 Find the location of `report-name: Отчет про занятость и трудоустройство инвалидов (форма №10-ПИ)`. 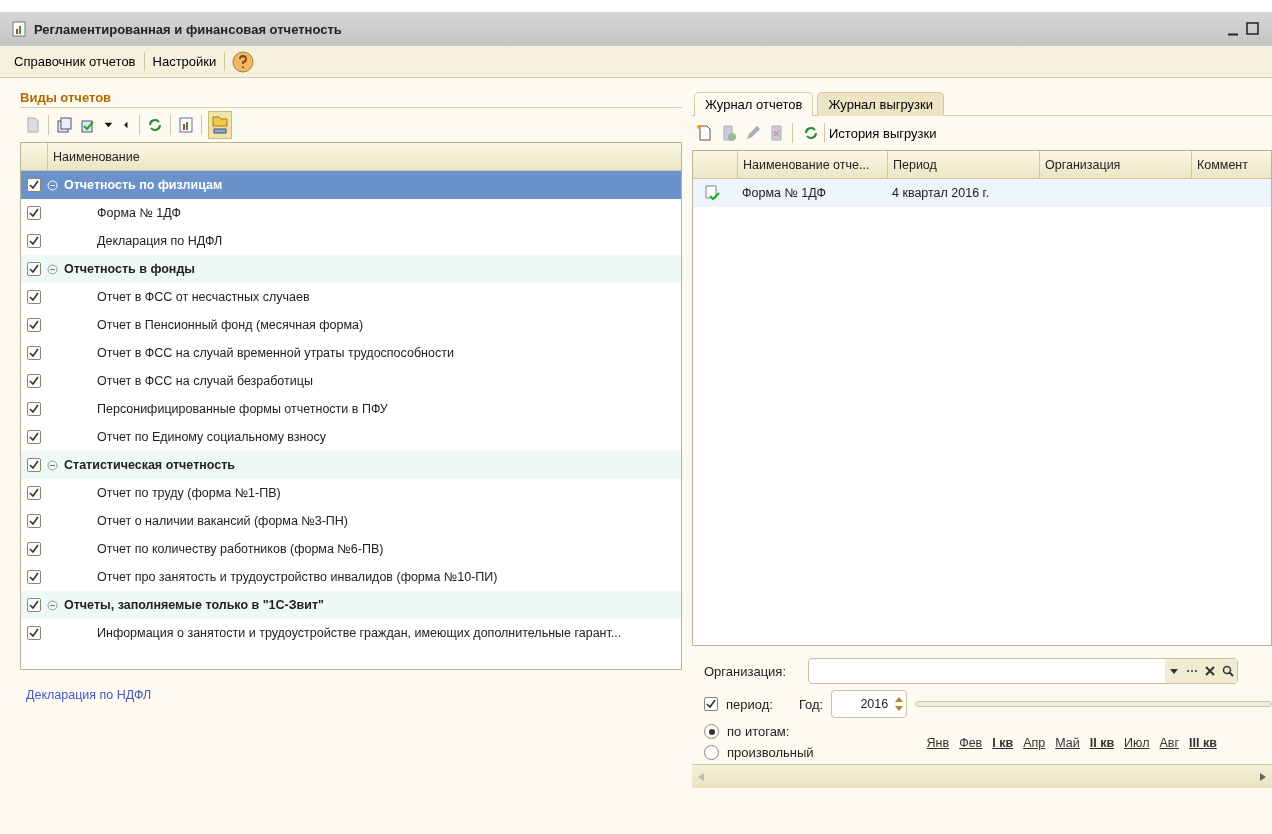

report-name: Отчет про занятость и трудоустройство инвалидов (форма №10-ПИ) is located at coordinates (297, 577).